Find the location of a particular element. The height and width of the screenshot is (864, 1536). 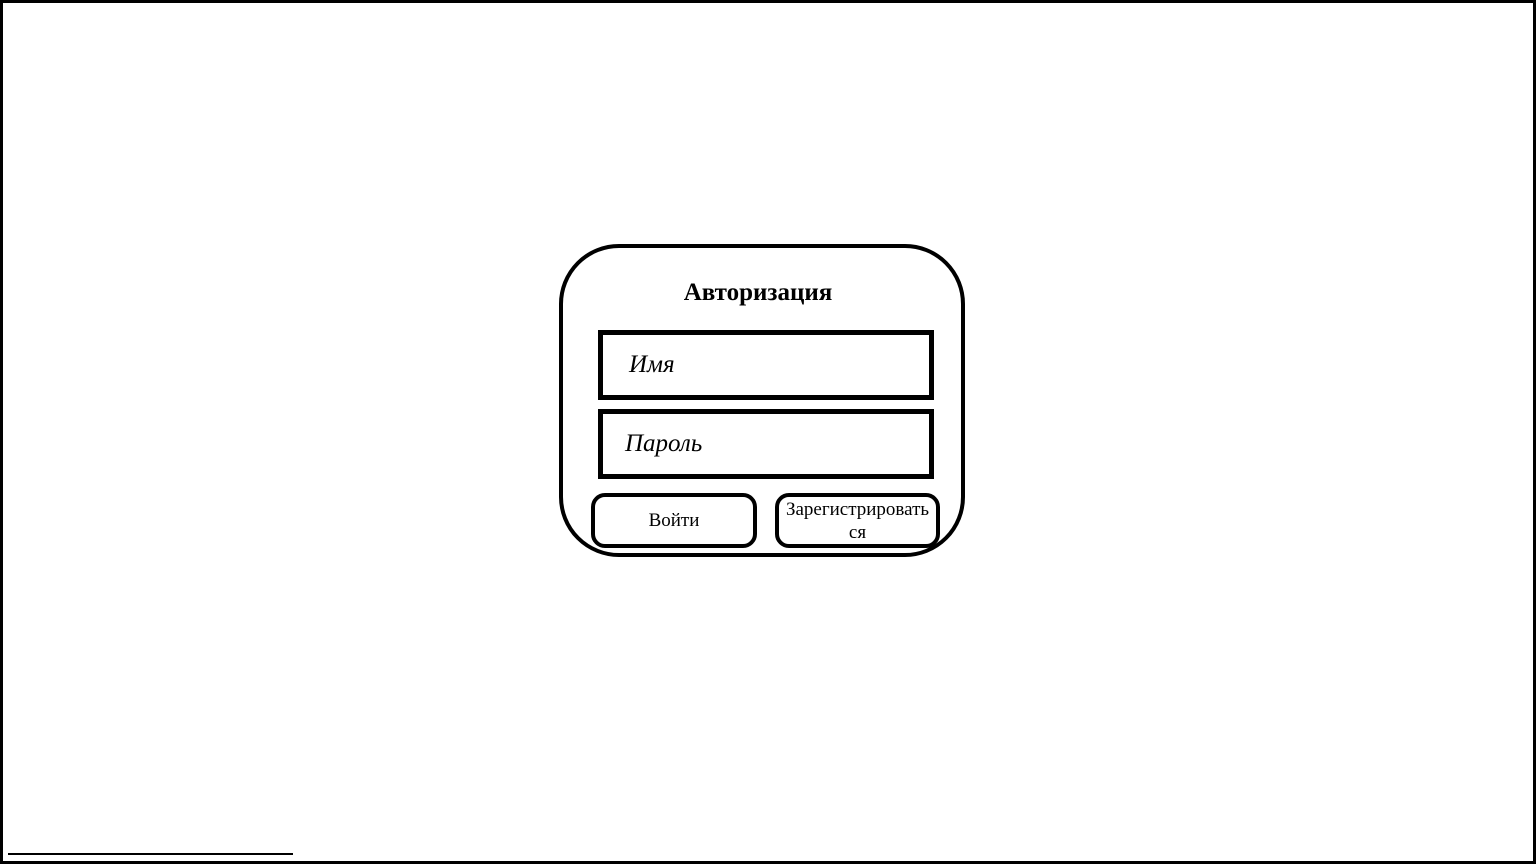

name-field: Имя is located at coordinates (766, 365).